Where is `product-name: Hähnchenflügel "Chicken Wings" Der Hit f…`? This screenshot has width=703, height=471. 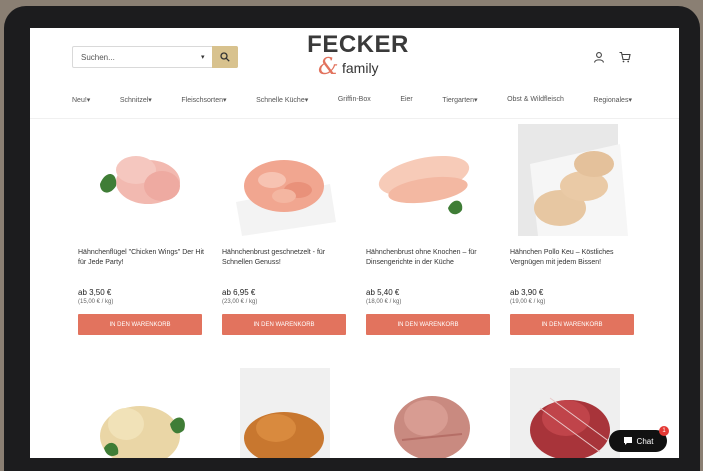 product-name: Hähnchenflügel "Chicken Wings" Der Hit f… is located at coordinates (141, 268).